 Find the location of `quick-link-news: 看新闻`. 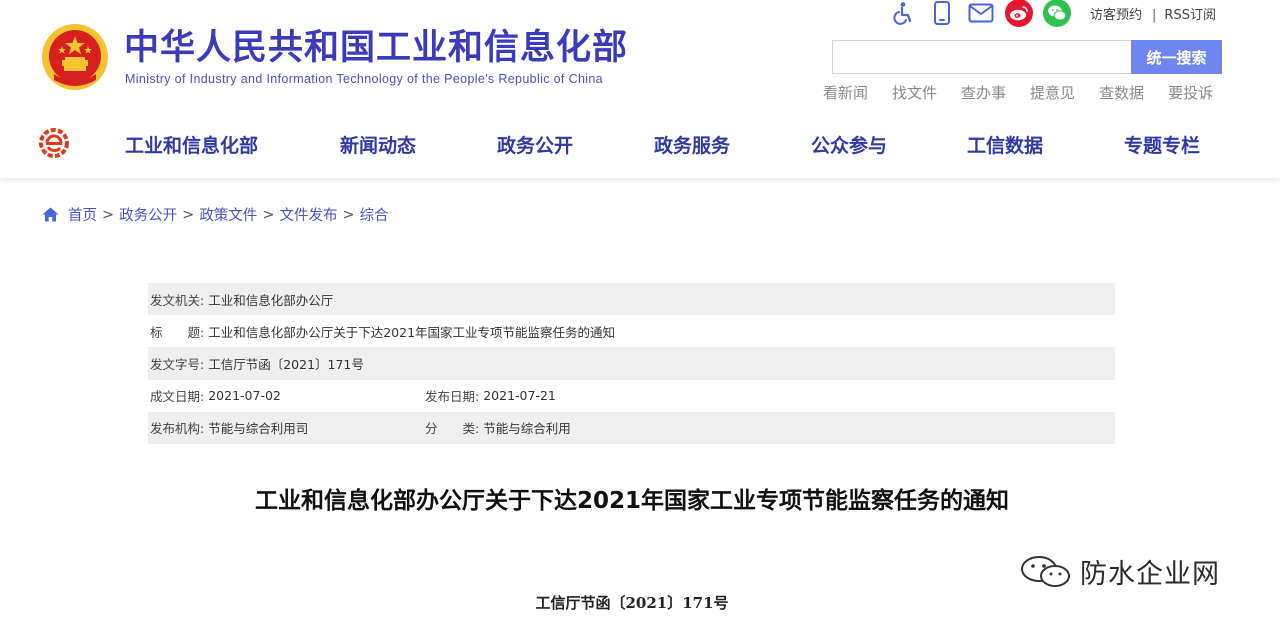

quick-link-news: 看新闻 is located at coordinates (845, 92).